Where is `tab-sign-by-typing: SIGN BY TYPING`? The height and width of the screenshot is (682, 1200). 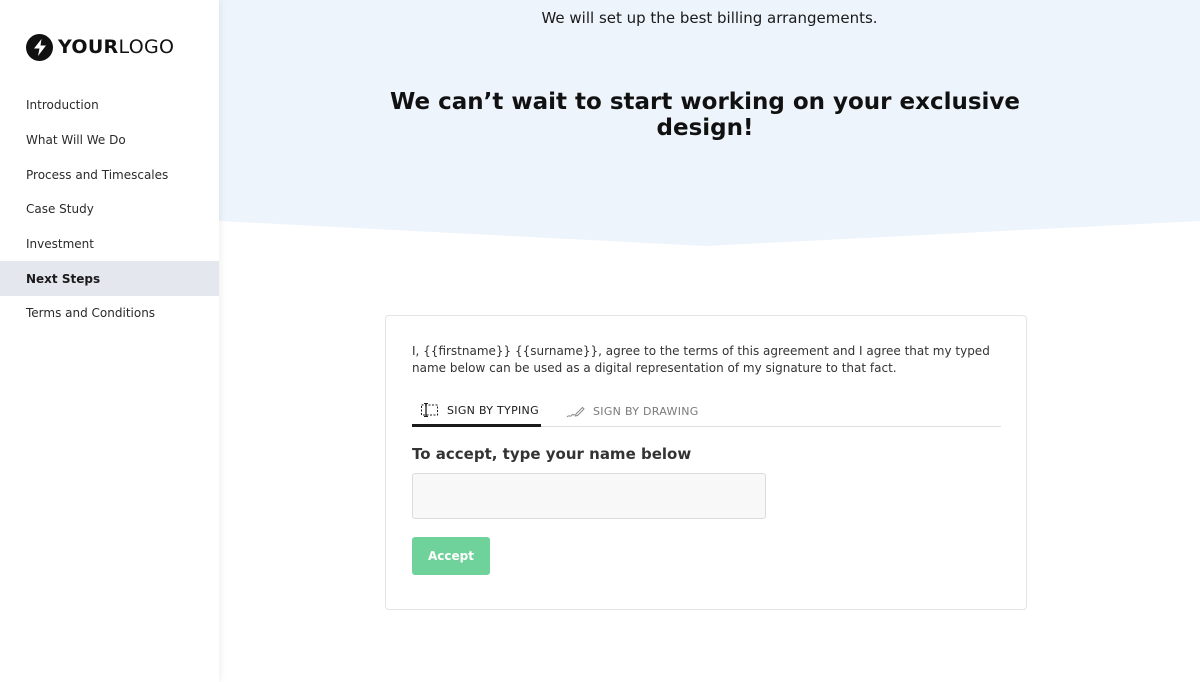
tab-sign-by-typing: SIGN BY TYPING is located at coordinates (476, 411).